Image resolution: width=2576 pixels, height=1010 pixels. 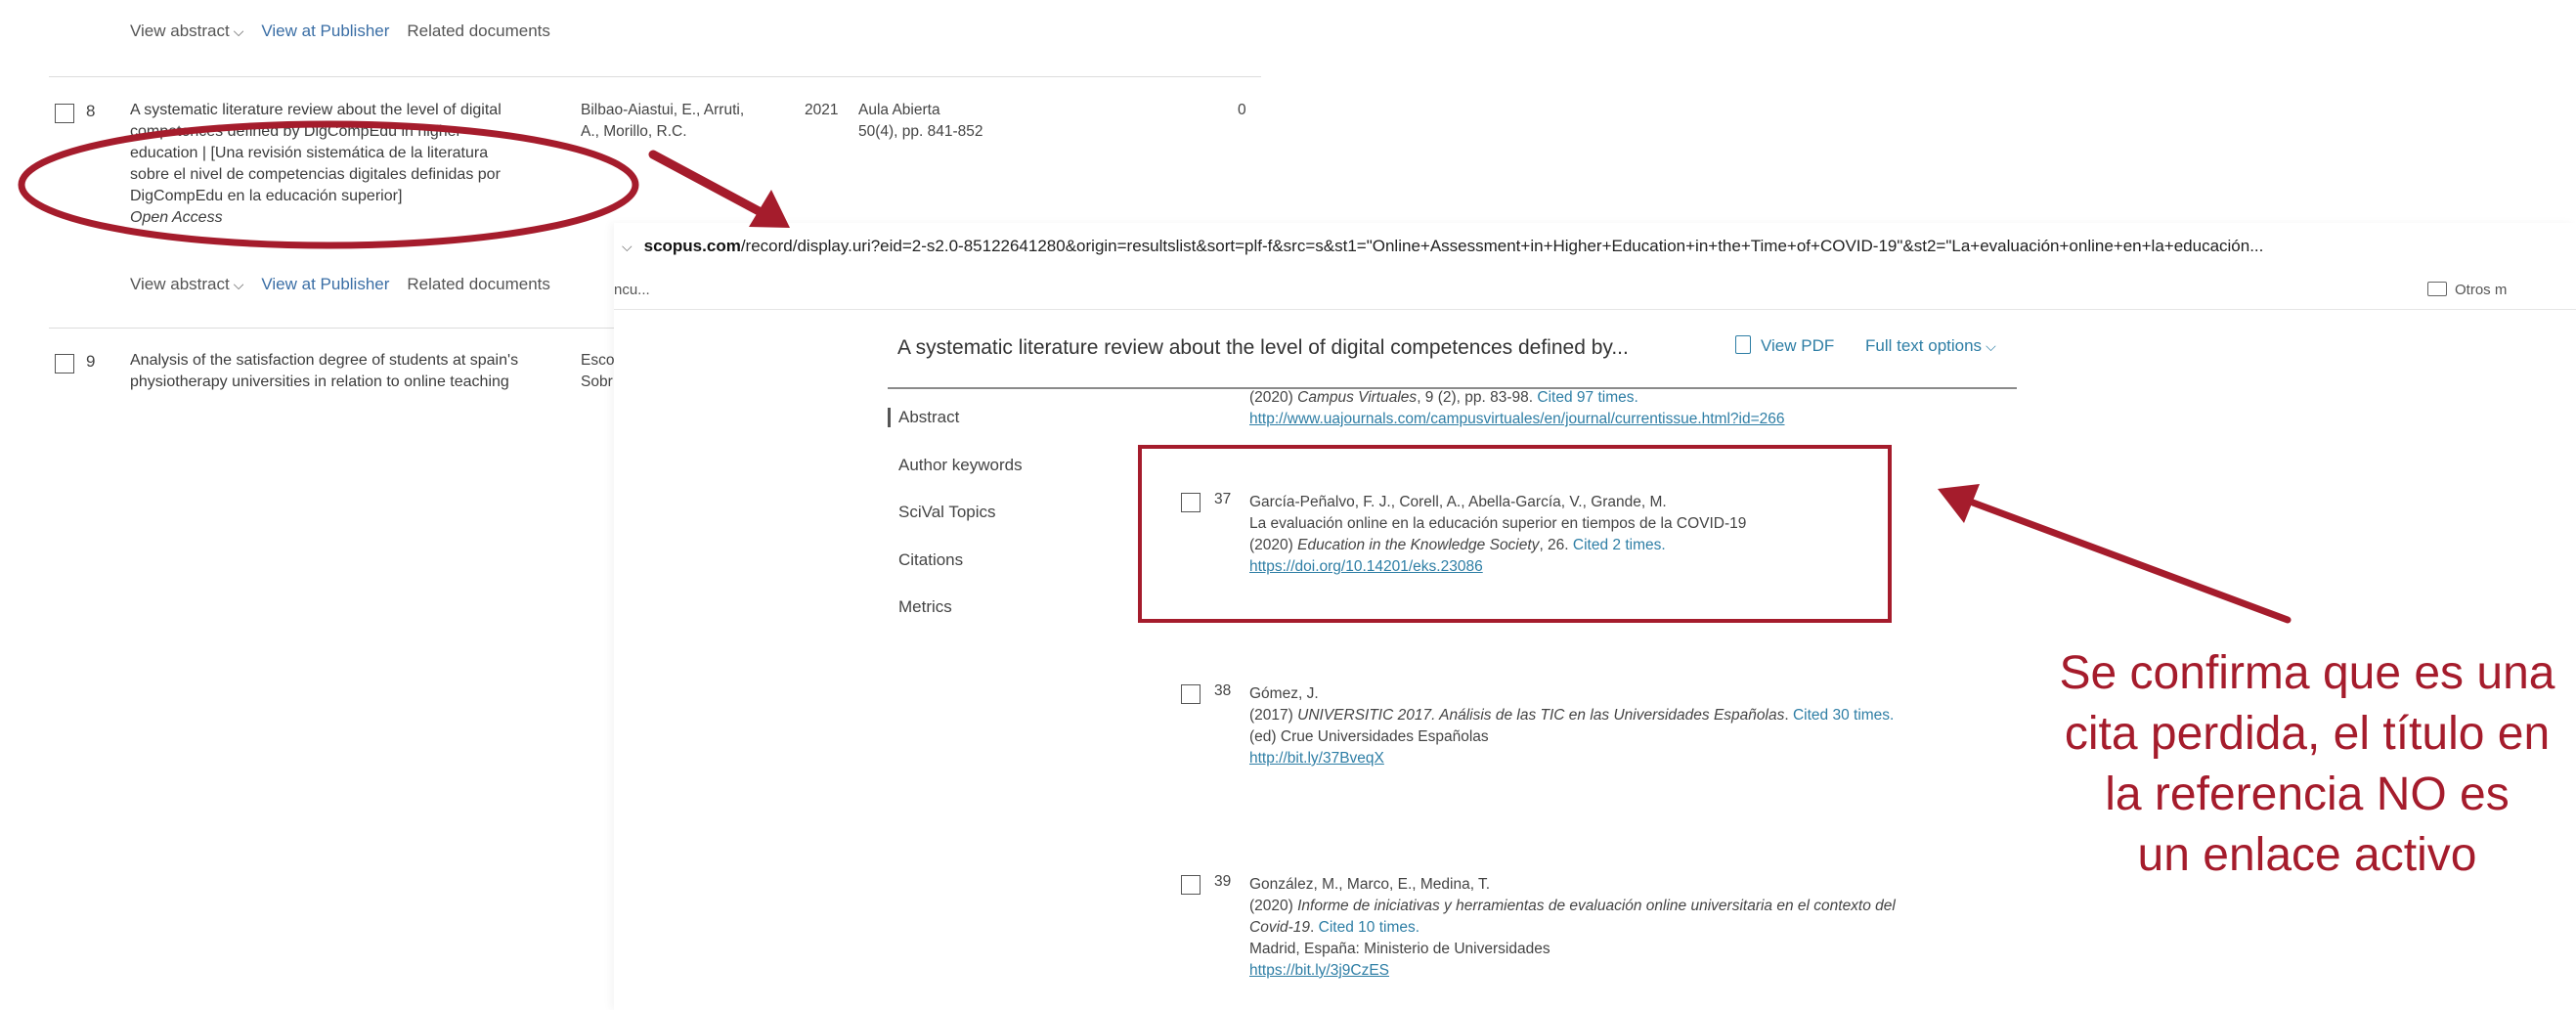 What do you see at coordinates (328, 184) in the screenshot?
I see `highlight-ellipse` at bounding box center [328, 184].